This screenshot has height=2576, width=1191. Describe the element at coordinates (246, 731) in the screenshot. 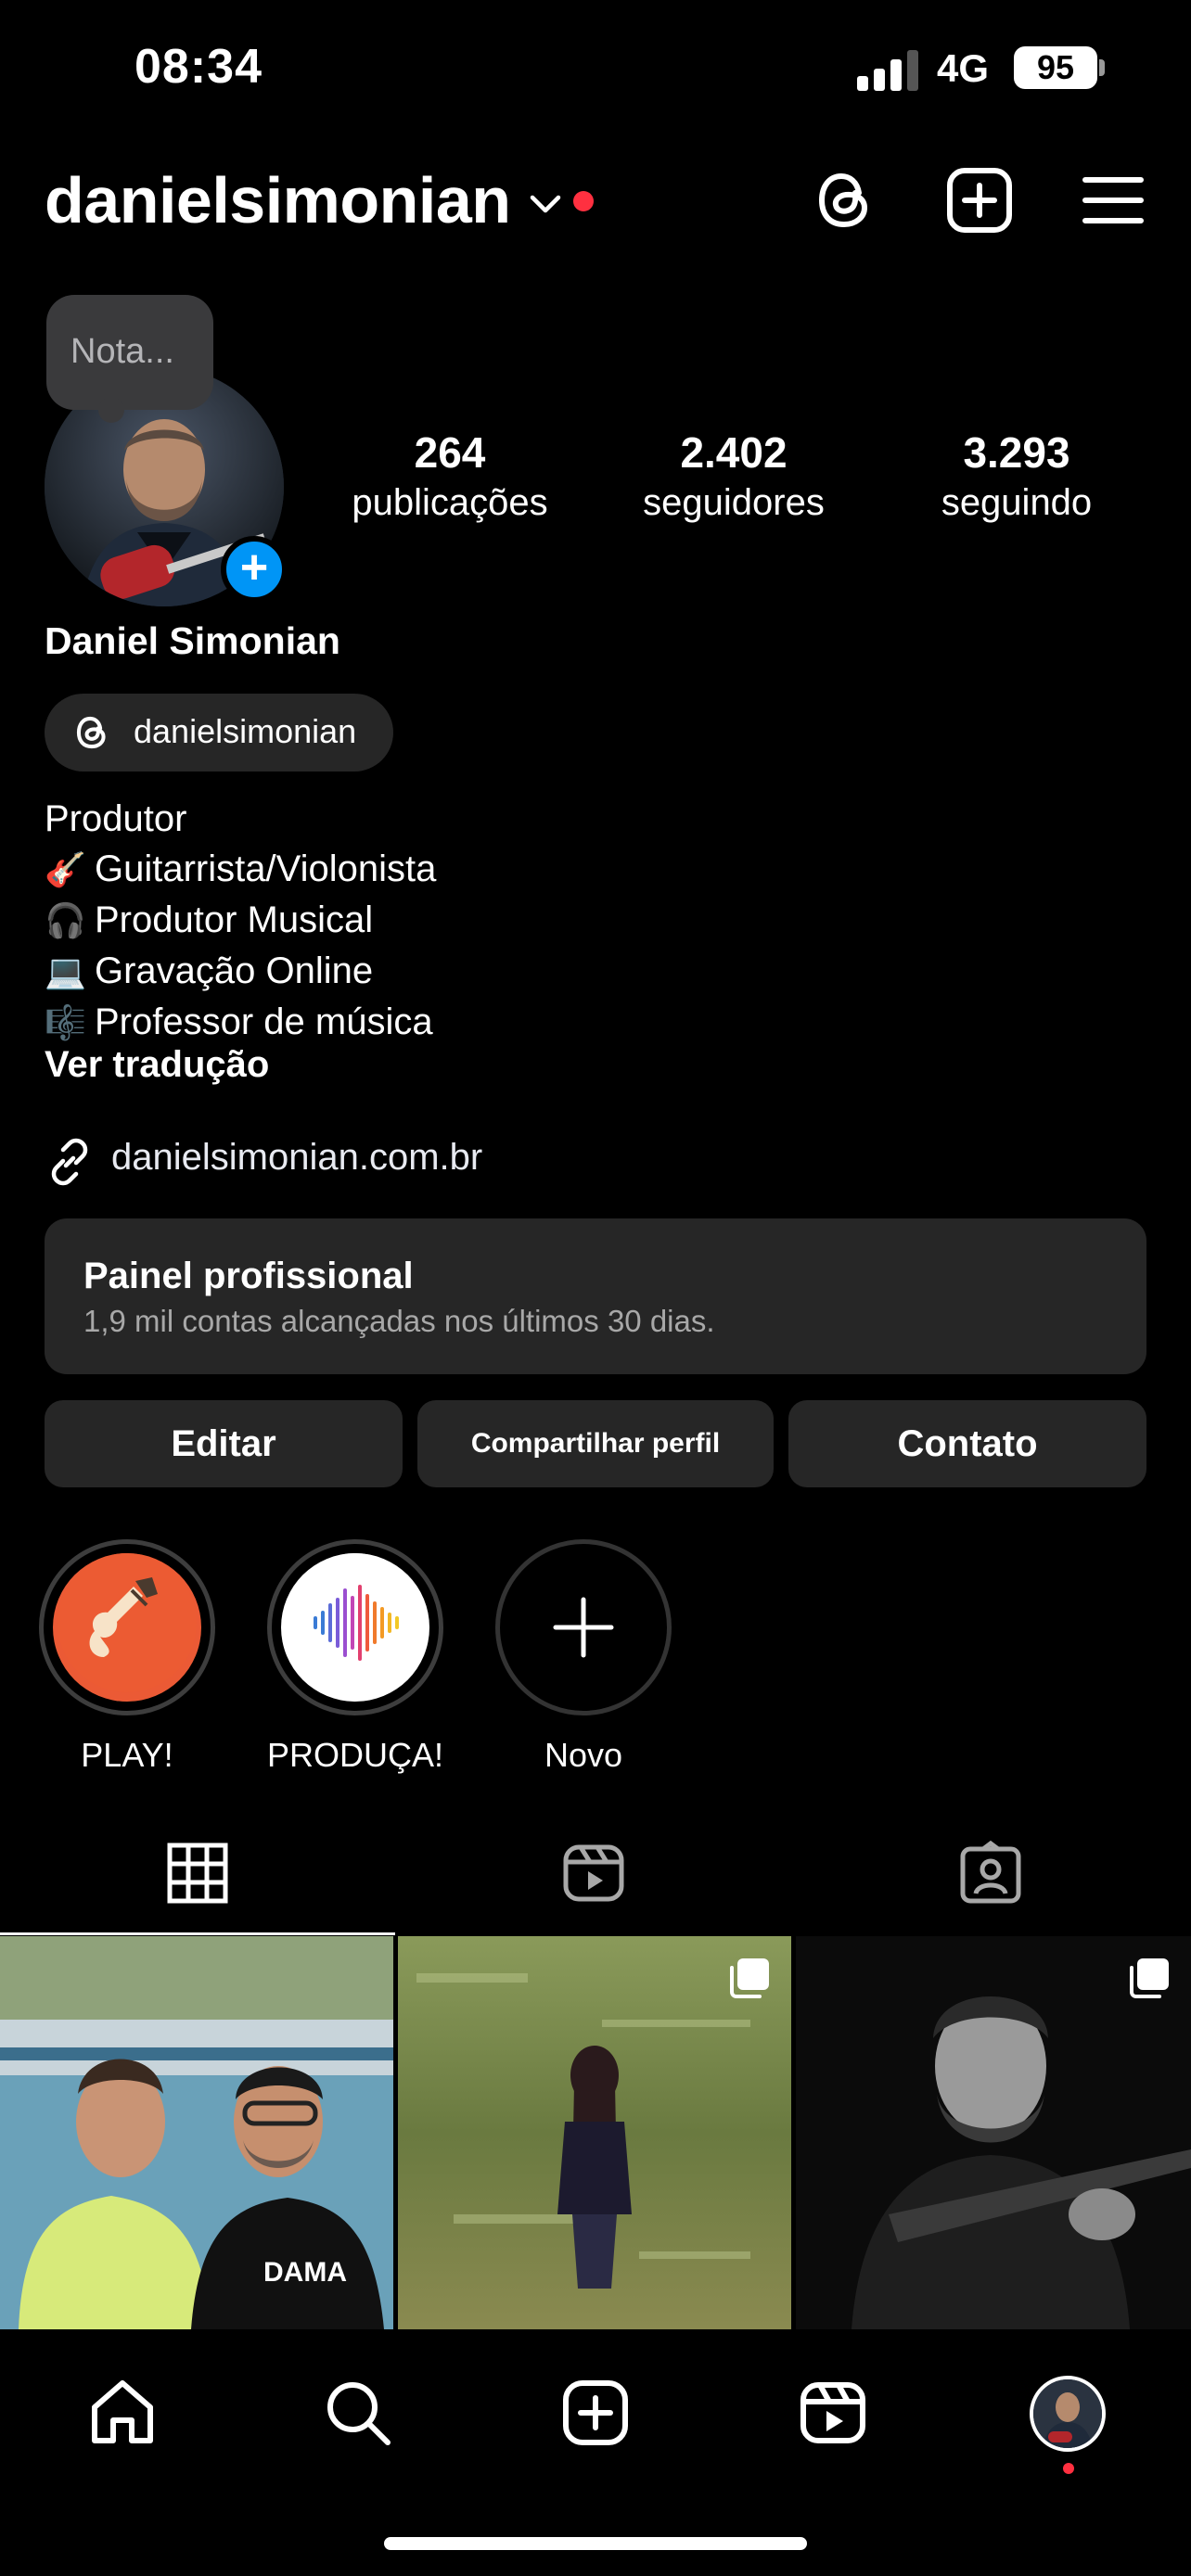

I see `threads-handle: danielsimonian` at that location.